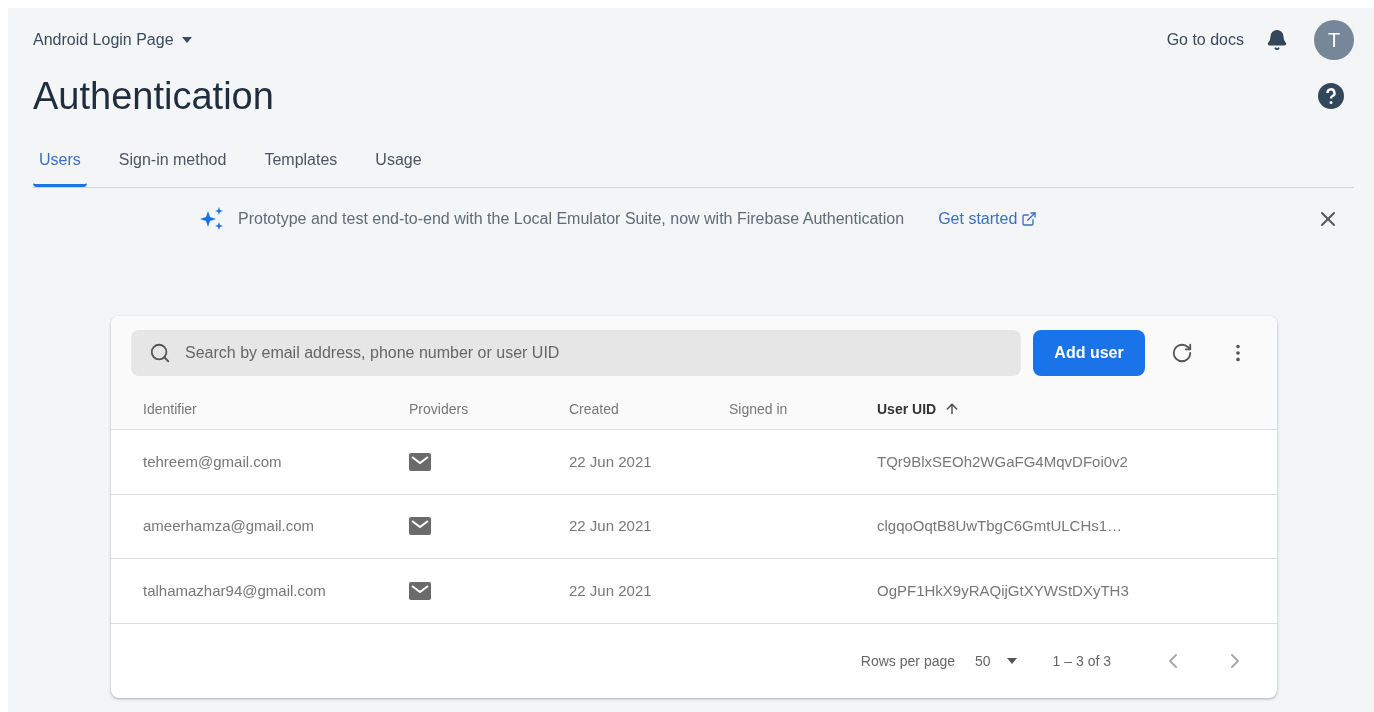 The image size is (1374, 712). I want to click on help-icon, so click(1331, 96).